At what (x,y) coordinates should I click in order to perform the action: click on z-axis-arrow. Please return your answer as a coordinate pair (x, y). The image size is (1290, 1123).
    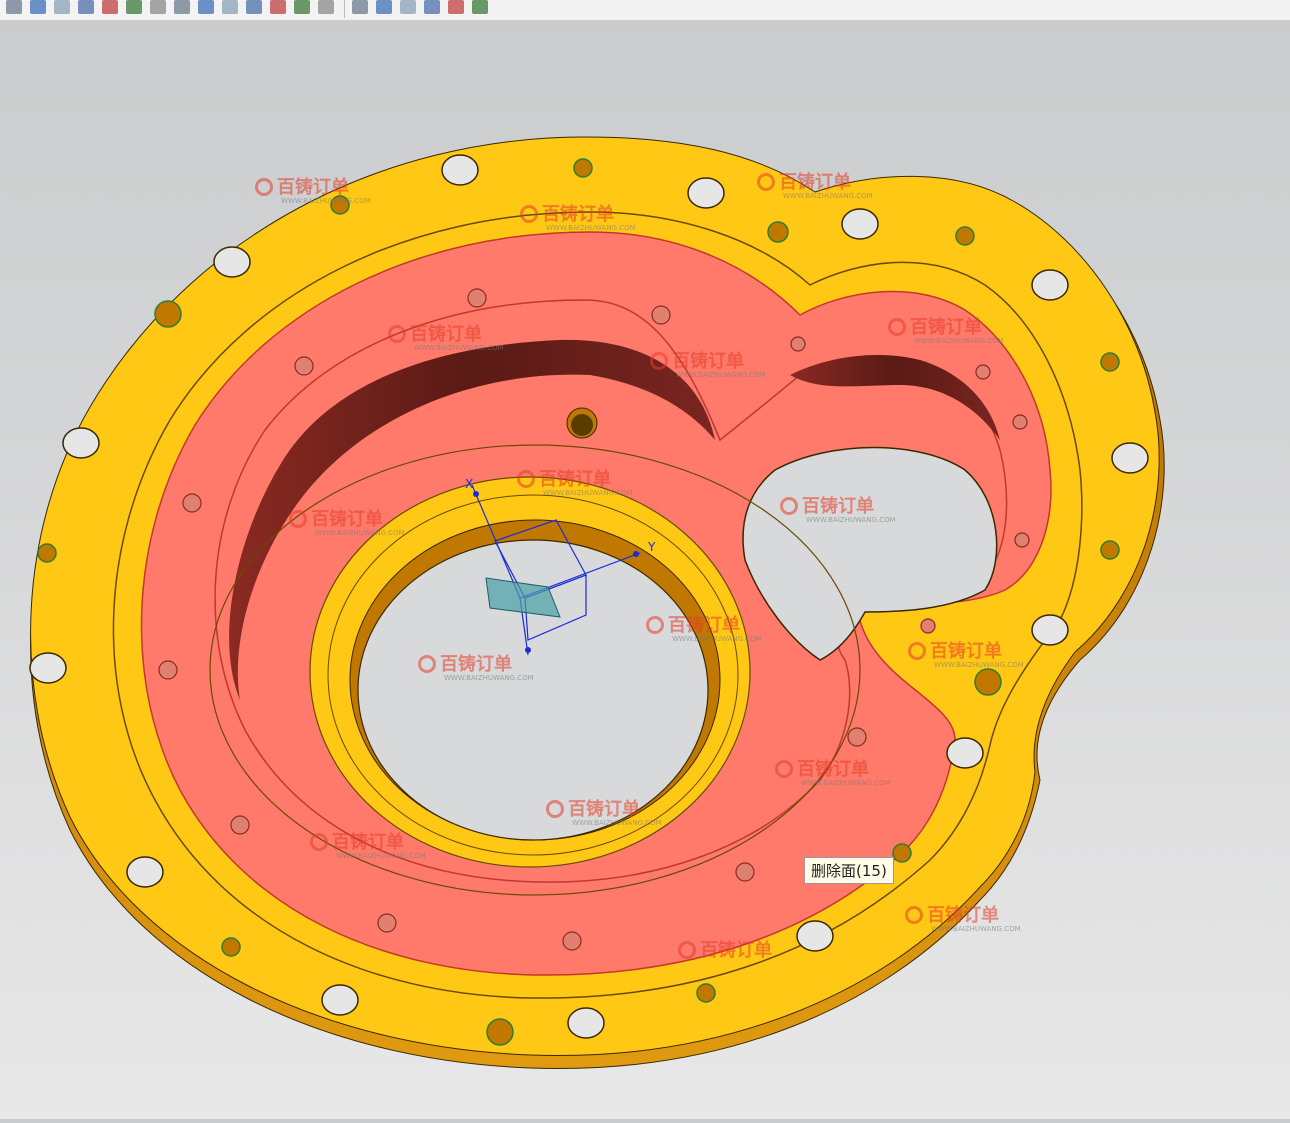
    Looking at the image, I should click on (528, 650).